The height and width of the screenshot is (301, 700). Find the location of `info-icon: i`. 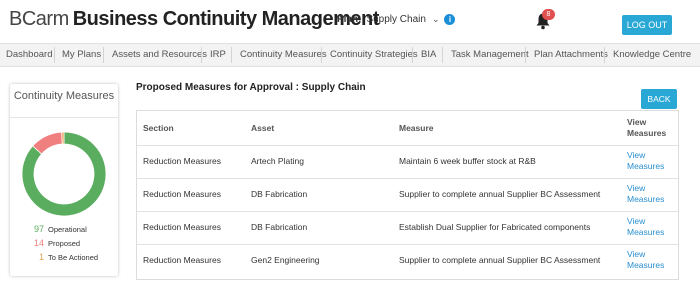

info-icon: i is located at coordinates (450, 19).